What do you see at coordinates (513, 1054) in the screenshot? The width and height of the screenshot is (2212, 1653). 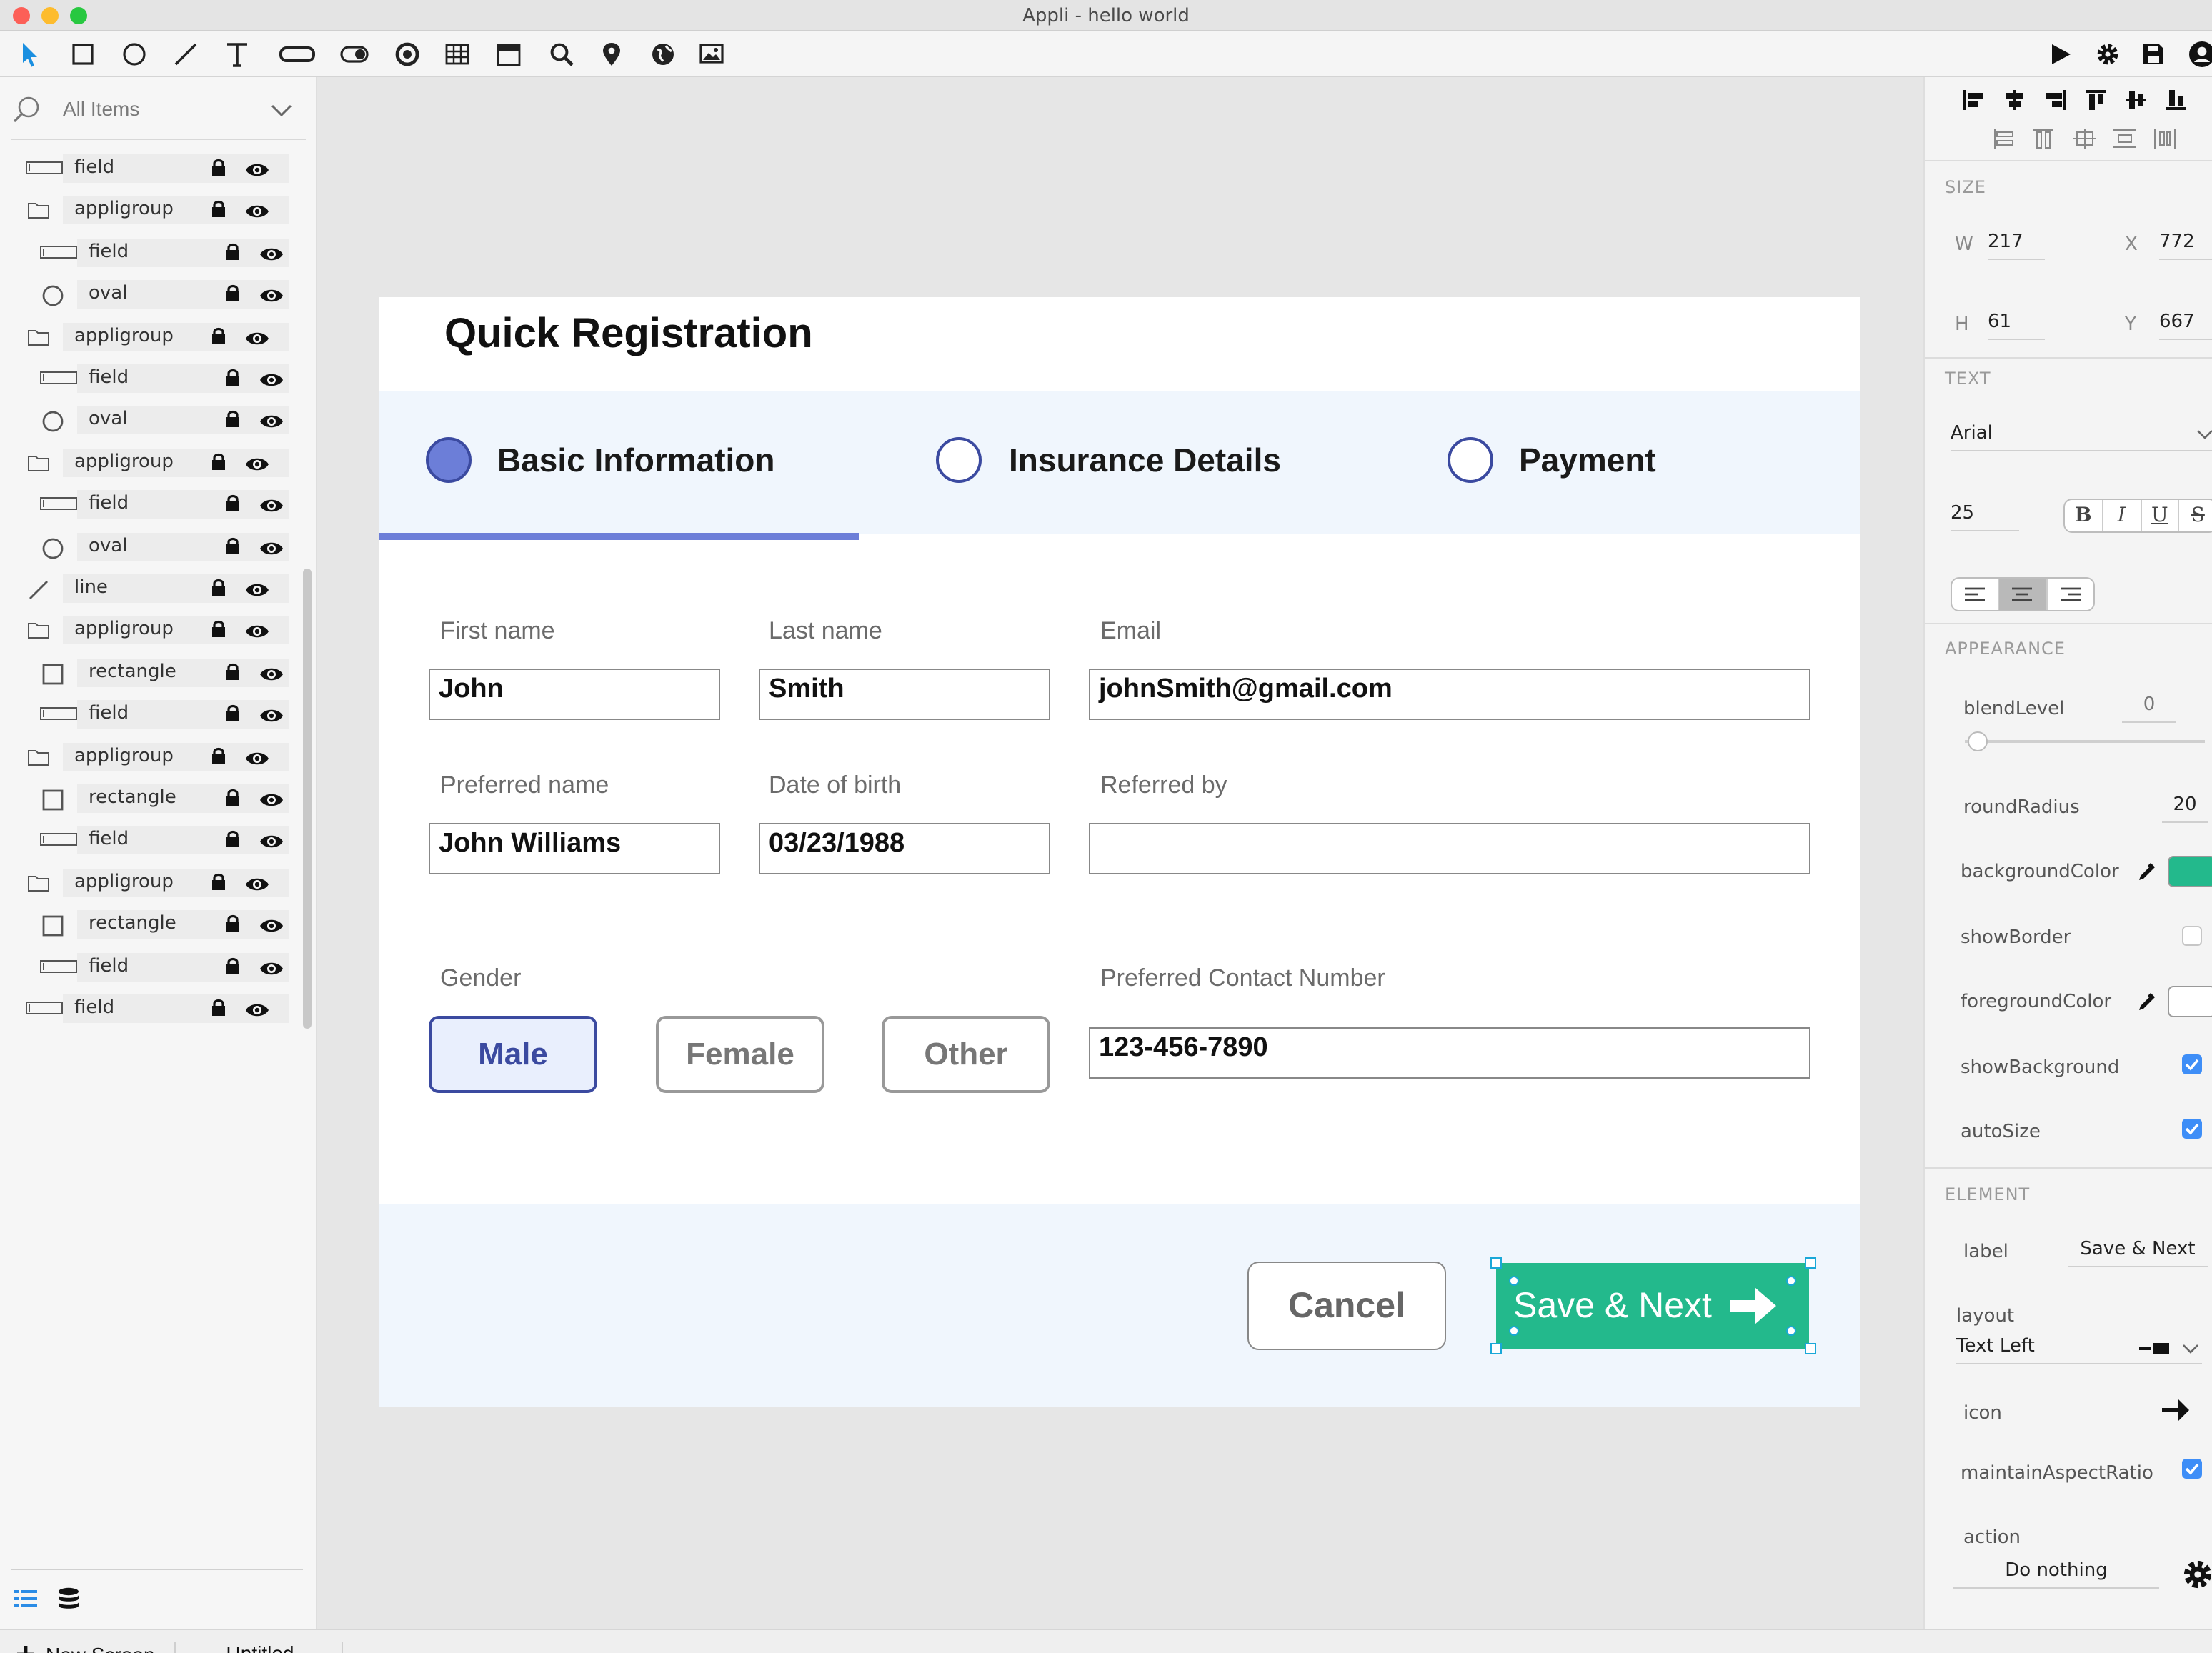 I see `gender-male-button: Male` at bounding box center [513, 1054].